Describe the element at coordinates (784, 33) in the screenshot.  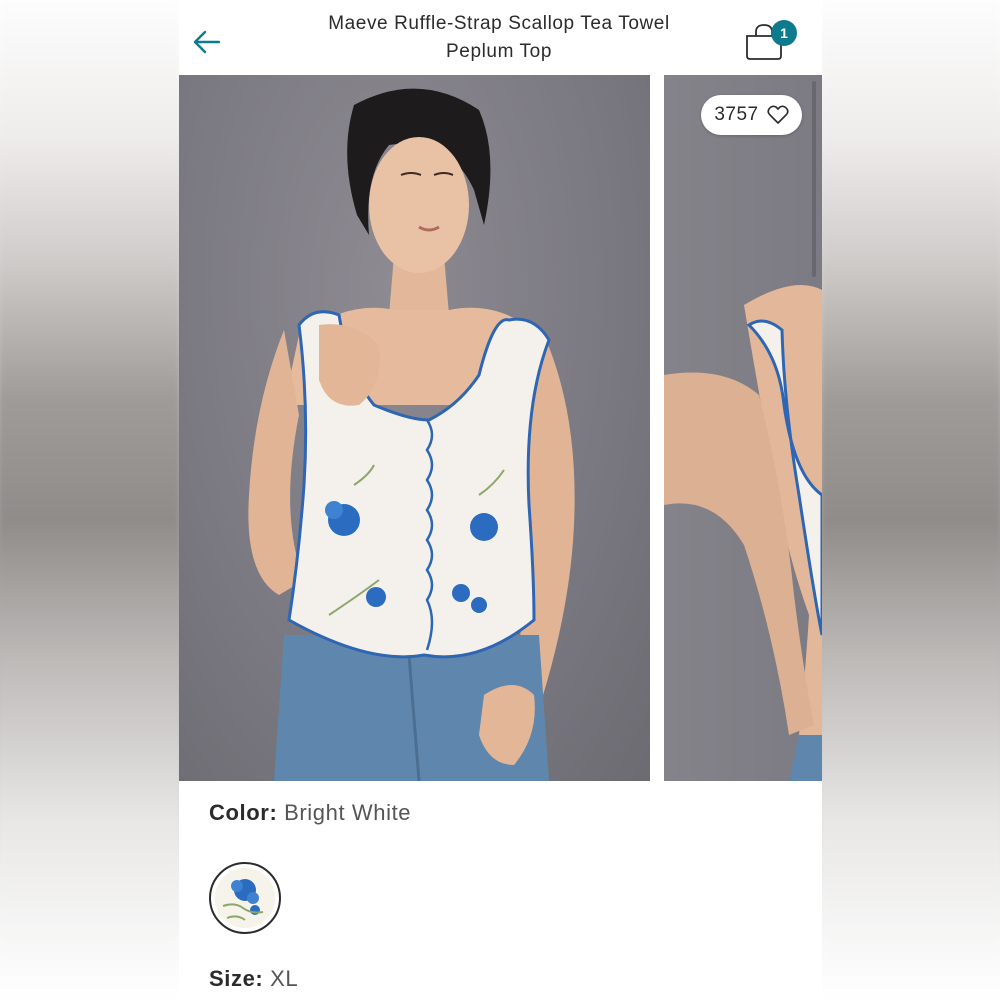
I see `cart-count-badge: 1` at that location.